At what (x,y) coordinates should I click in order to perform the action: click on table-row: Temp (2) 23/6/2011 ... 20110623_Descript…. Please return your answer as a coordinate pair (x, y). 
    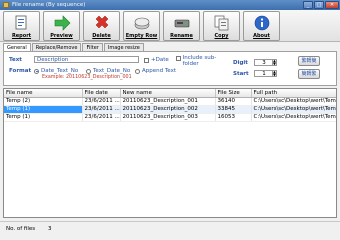
    Looking at the image, I should click on (170, 101).